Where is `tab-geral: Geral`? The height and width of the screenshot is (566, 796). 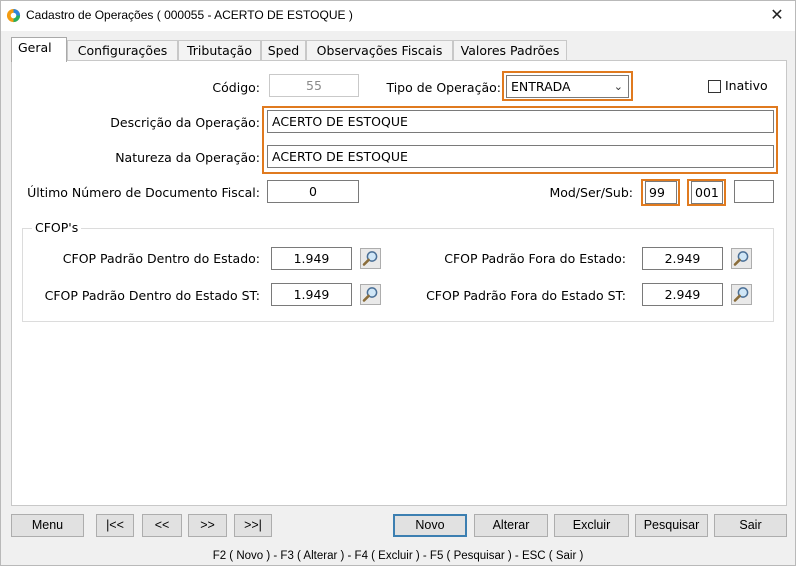 tab-geral: Geral is located at coordinates (39, 49).